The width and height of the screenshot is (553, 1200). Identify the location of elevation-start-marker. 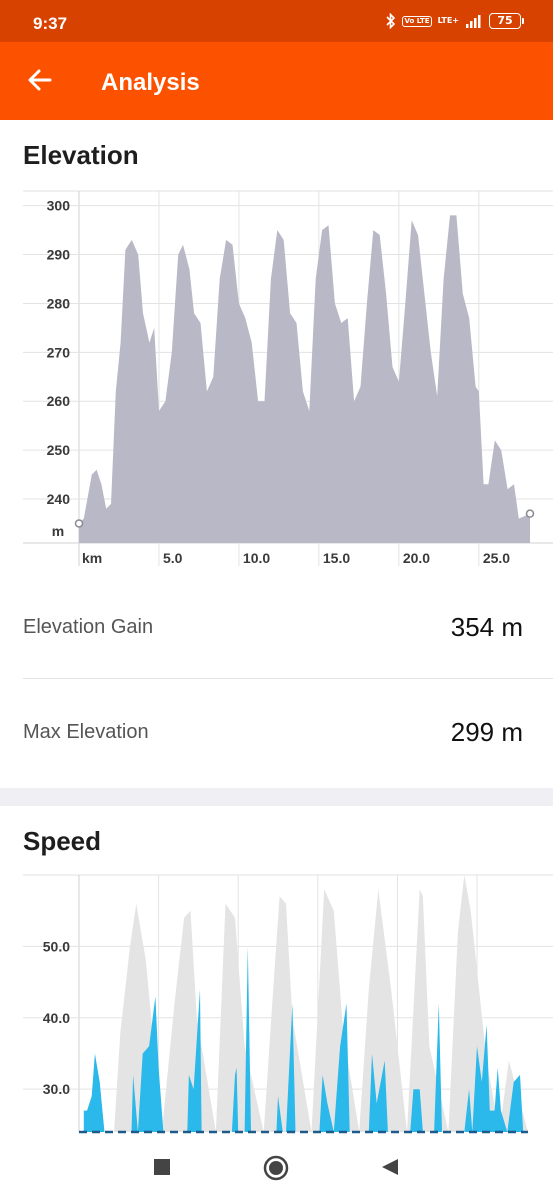
(79, 523).